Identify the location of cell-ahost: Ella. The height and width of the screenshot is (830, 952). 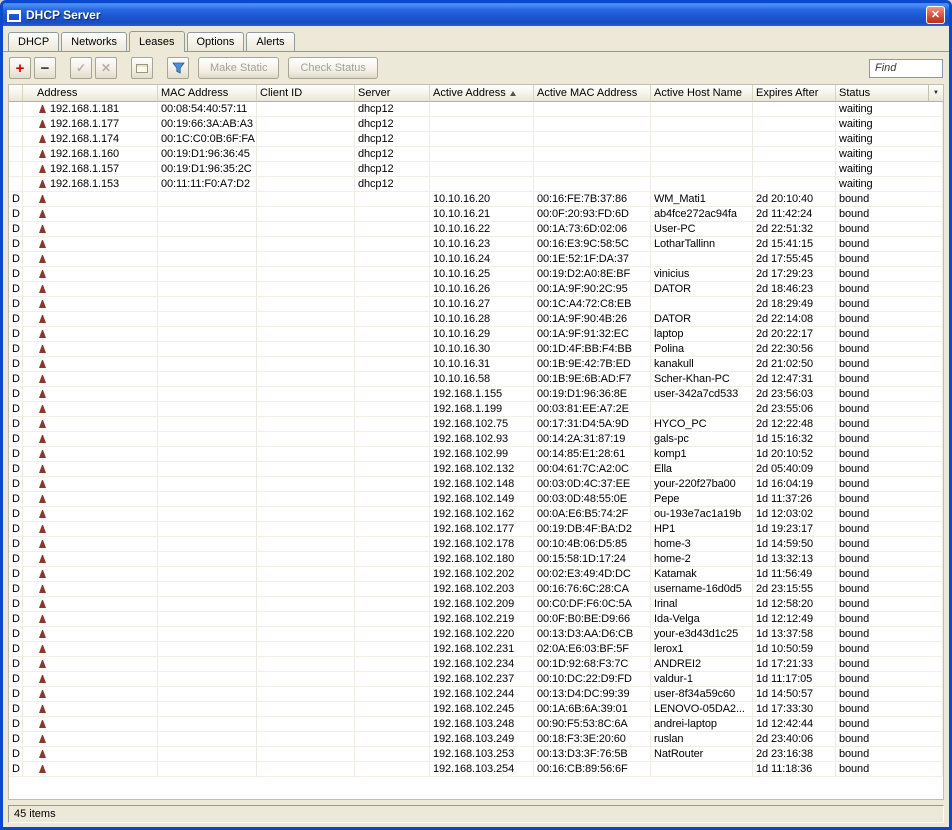
(702, 469).